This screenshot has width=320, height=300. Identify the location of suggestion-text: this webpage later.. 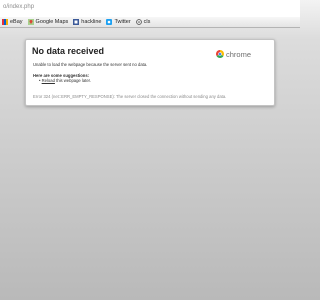
(73, 80).